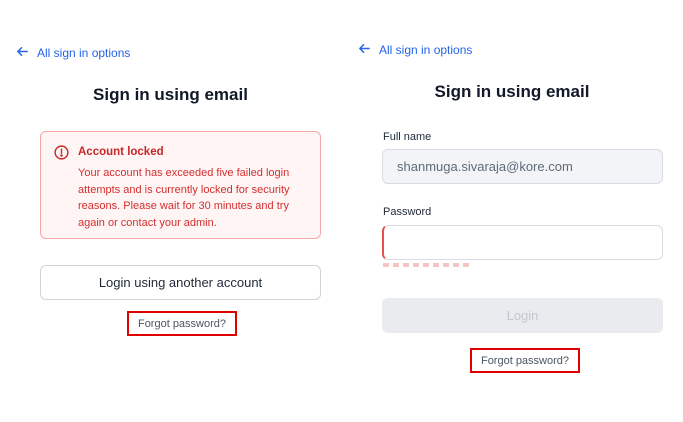 Image resolution: width=683 pixels, height=422 pixels. I want to click on alert-title: Account locked, so click(121, 152).